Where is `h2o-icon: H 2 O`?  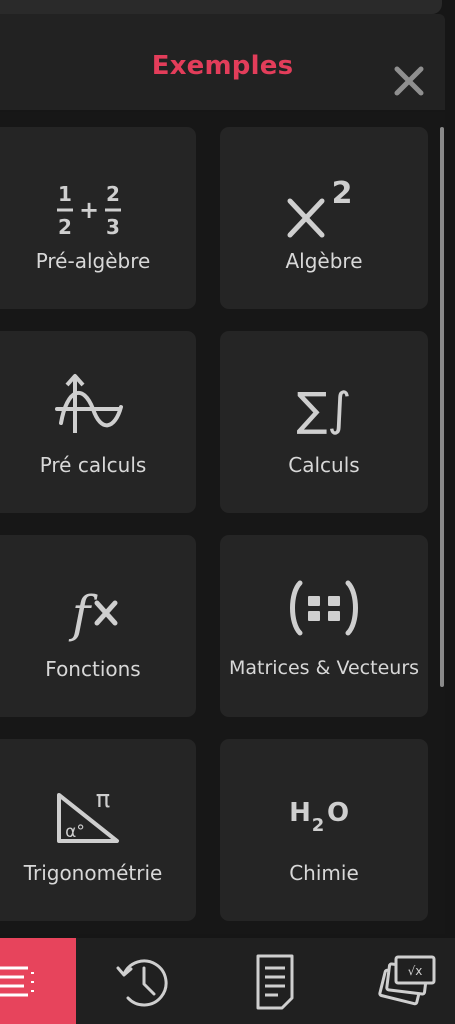
h2o-icon: H 2 O is located at coordinates (319, 817).